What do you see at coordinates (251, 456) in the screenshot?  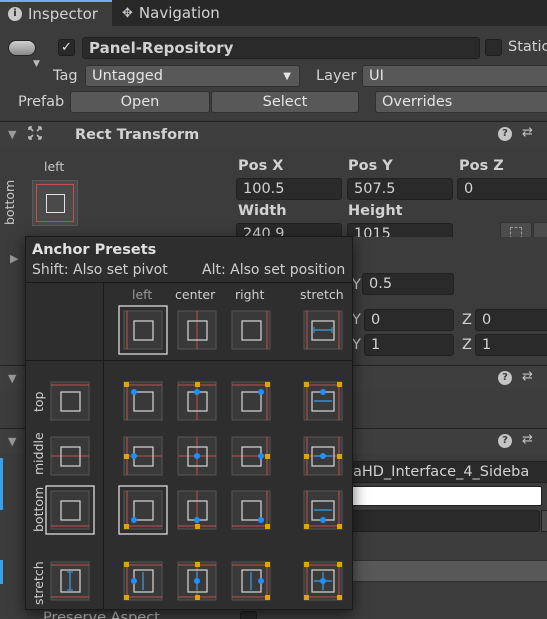 I see `preset-middle-right` at bounding box center [251, 456].